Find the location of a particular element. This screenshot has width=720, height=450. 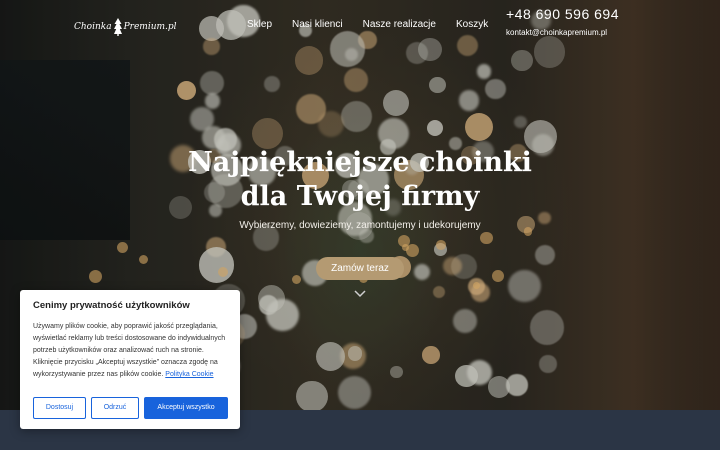

logo-text-left: Choinka is located at coordinates (93, 27).